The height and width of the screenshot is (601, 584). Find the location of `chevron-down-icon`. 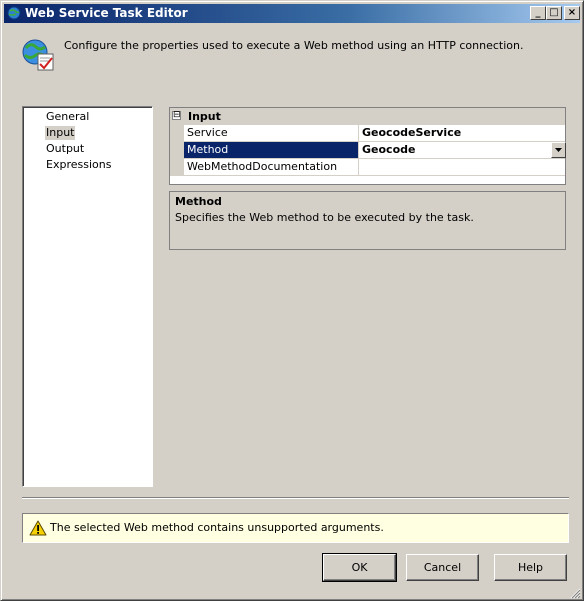

chevron-down-icon is located at coordinates (558, 150).